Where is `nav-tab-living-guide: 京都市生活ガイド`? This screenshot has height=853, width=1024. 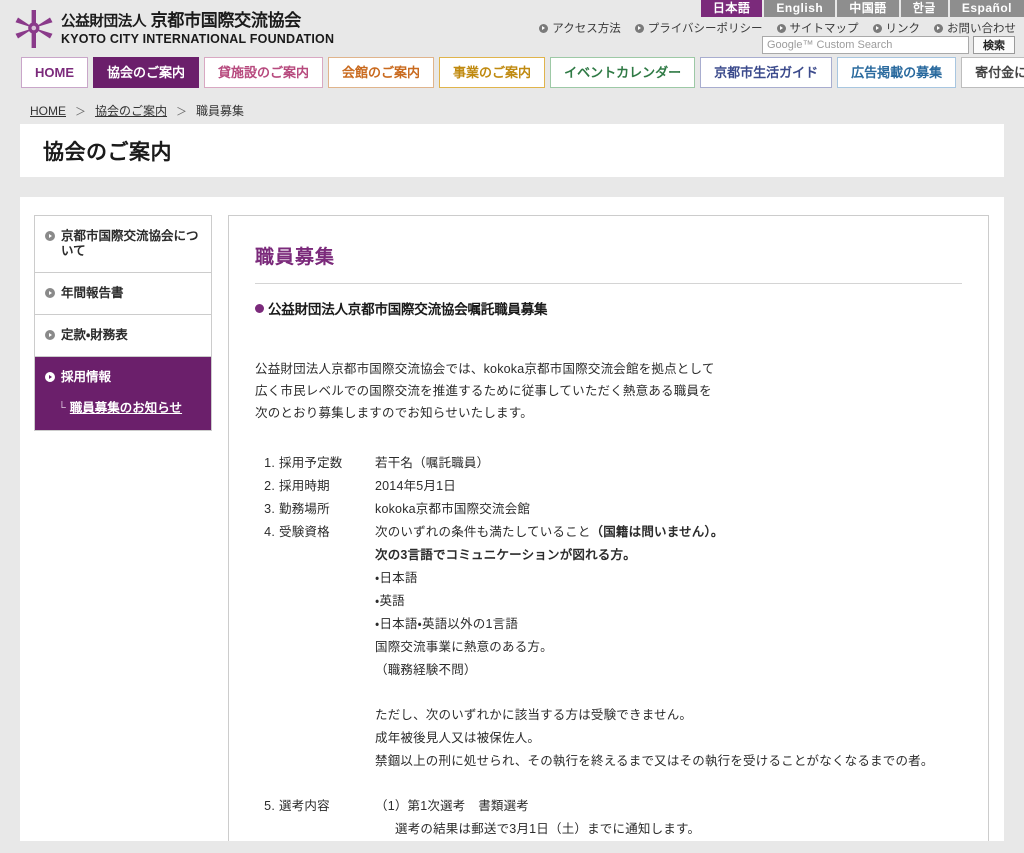 nav-tab-living-guide: 京都市生活ガイド is located at coordinates (766, 72).